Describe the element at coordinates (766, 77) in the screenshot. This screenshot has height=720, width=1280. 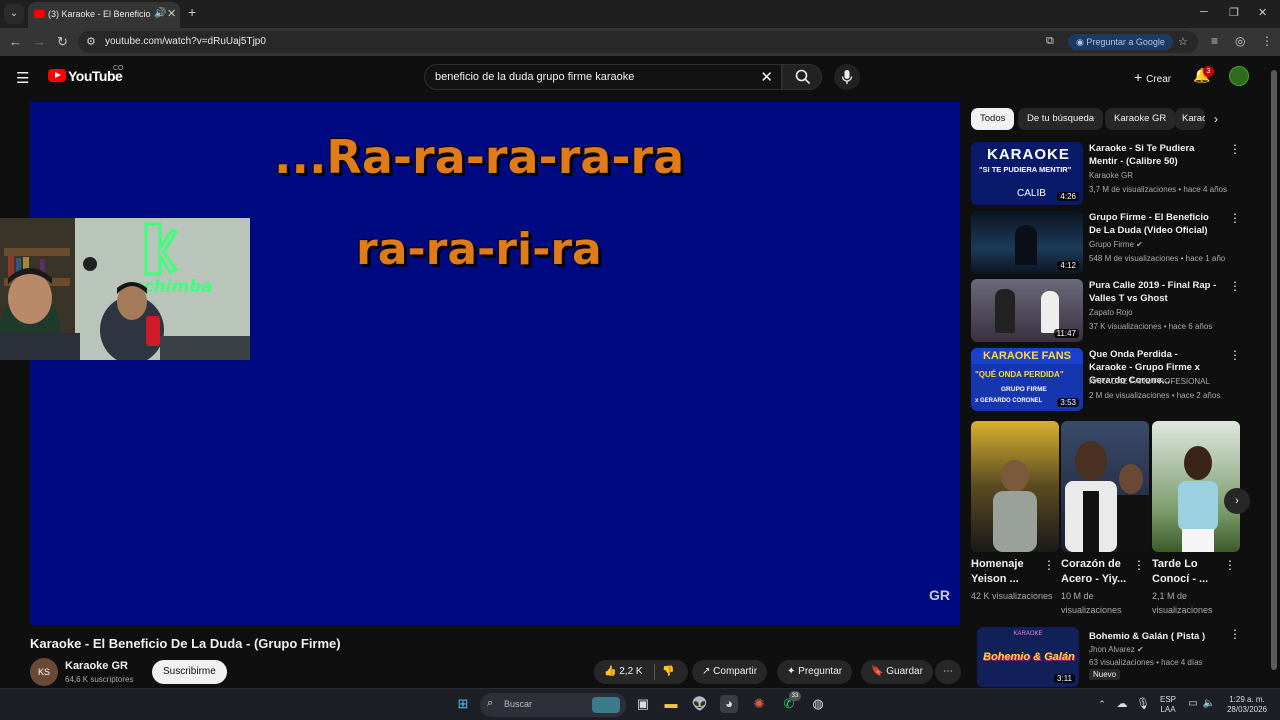
I see `clear-search-icon: ✕` at that location.